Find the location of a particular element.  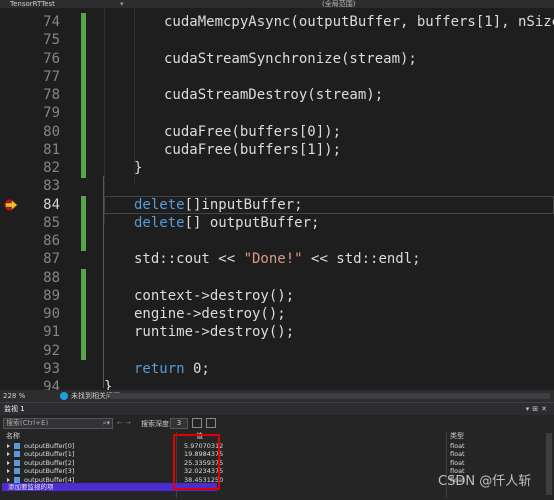

search-depth-select: 3 is located at coordinates (179, 423).